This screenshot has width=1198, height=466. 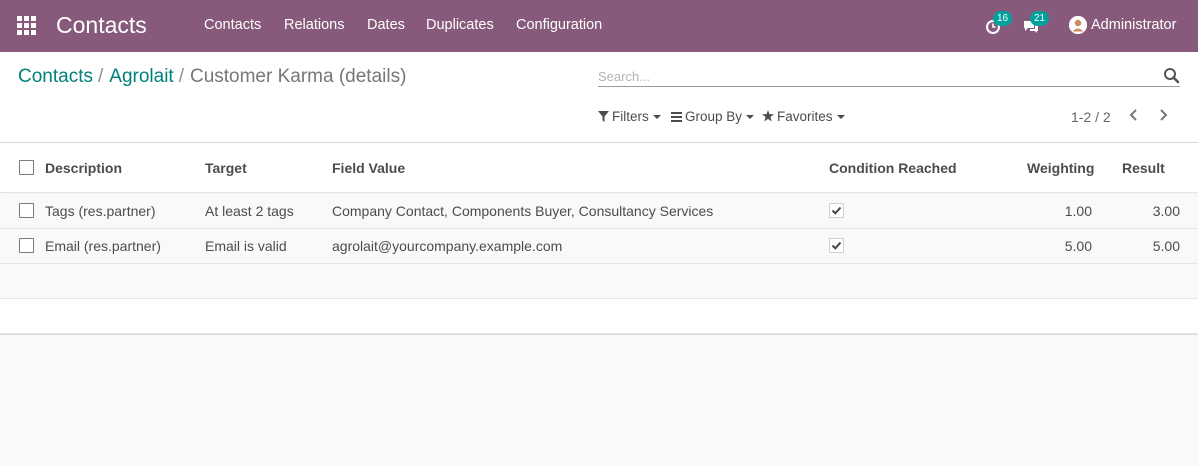 I want to click on cell-result: 5.00, so click(x=1166, y=246).